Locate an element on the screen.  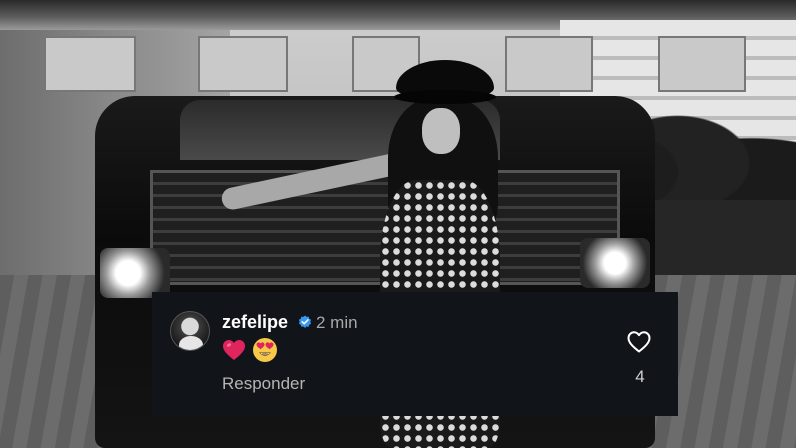
red-heart-emoji-icon is located at coordinates (234, 350).